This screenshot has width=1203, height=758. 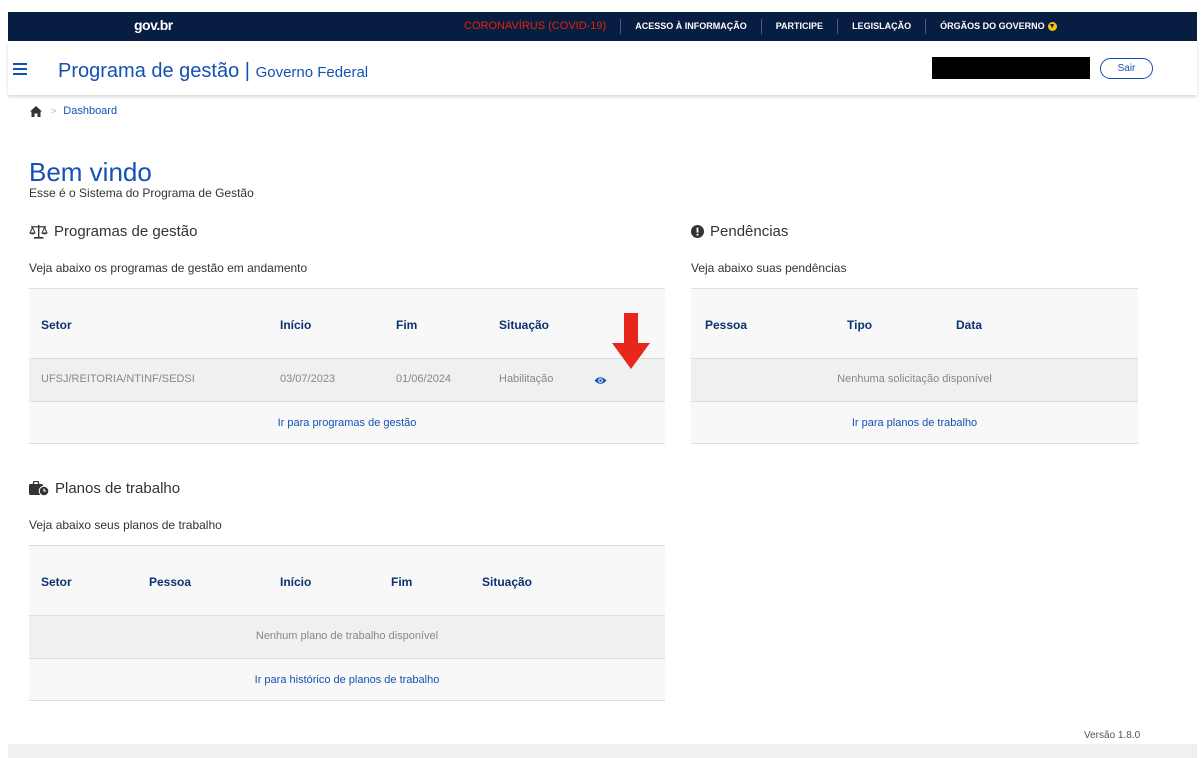 I want to click on table-row: Nenhuma solicitação disponível, so click(x=914, y=379).